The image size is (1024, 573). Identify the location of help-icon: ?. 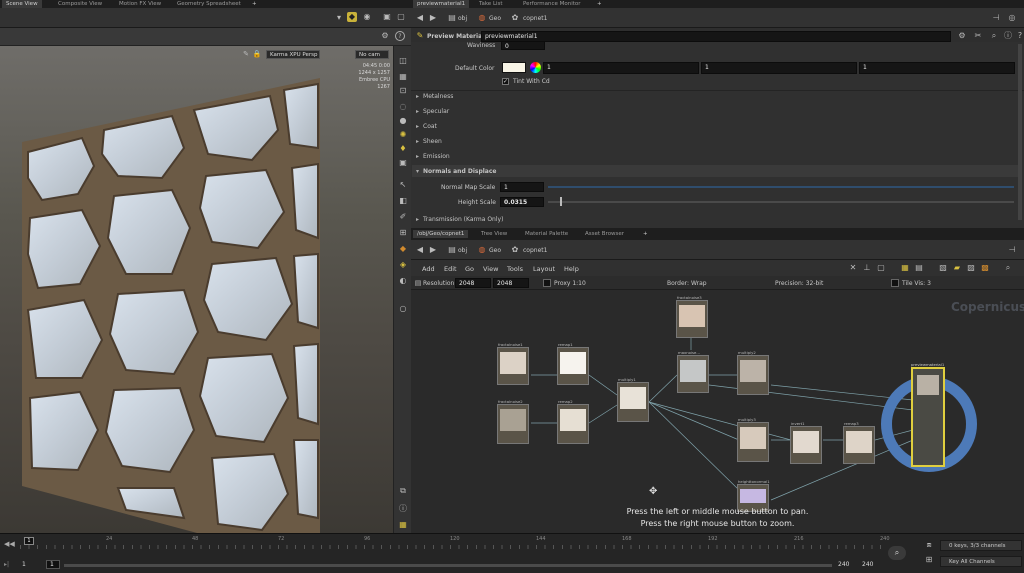
(400, 36).